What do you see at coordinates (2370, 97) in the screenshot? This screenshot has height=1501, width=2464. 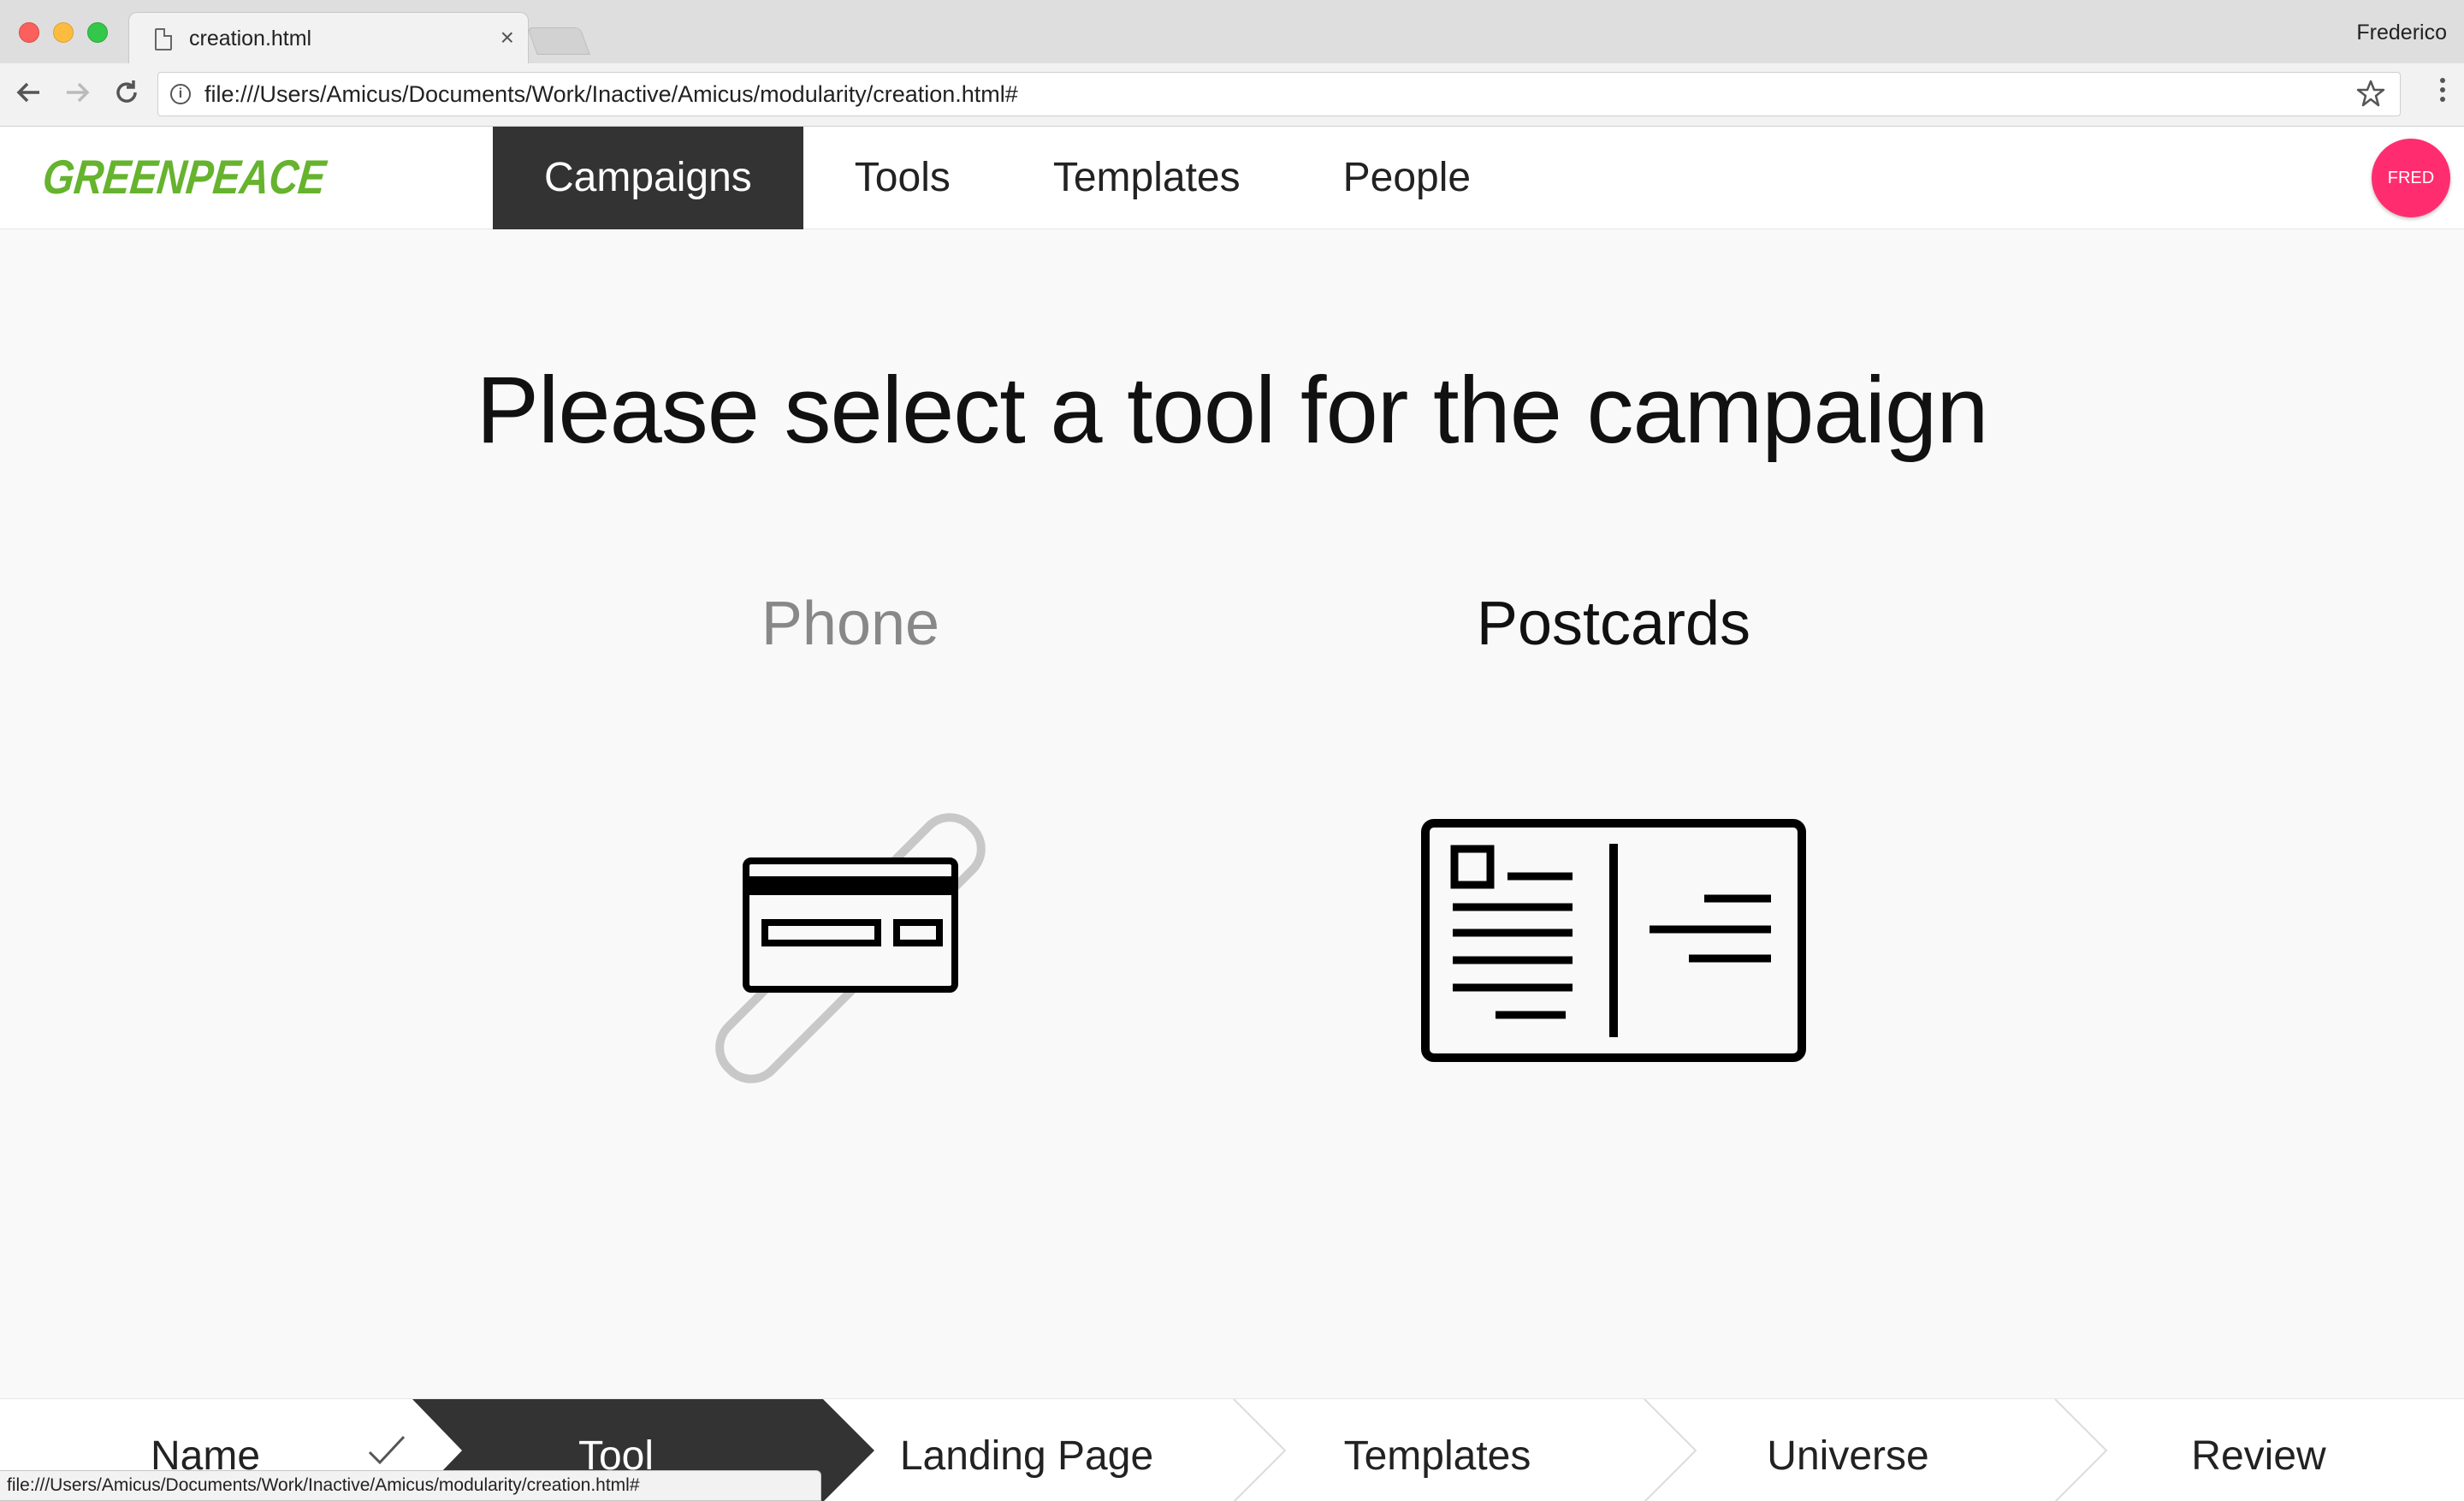 I see `star-icon` at bounding box center [2370, 97].